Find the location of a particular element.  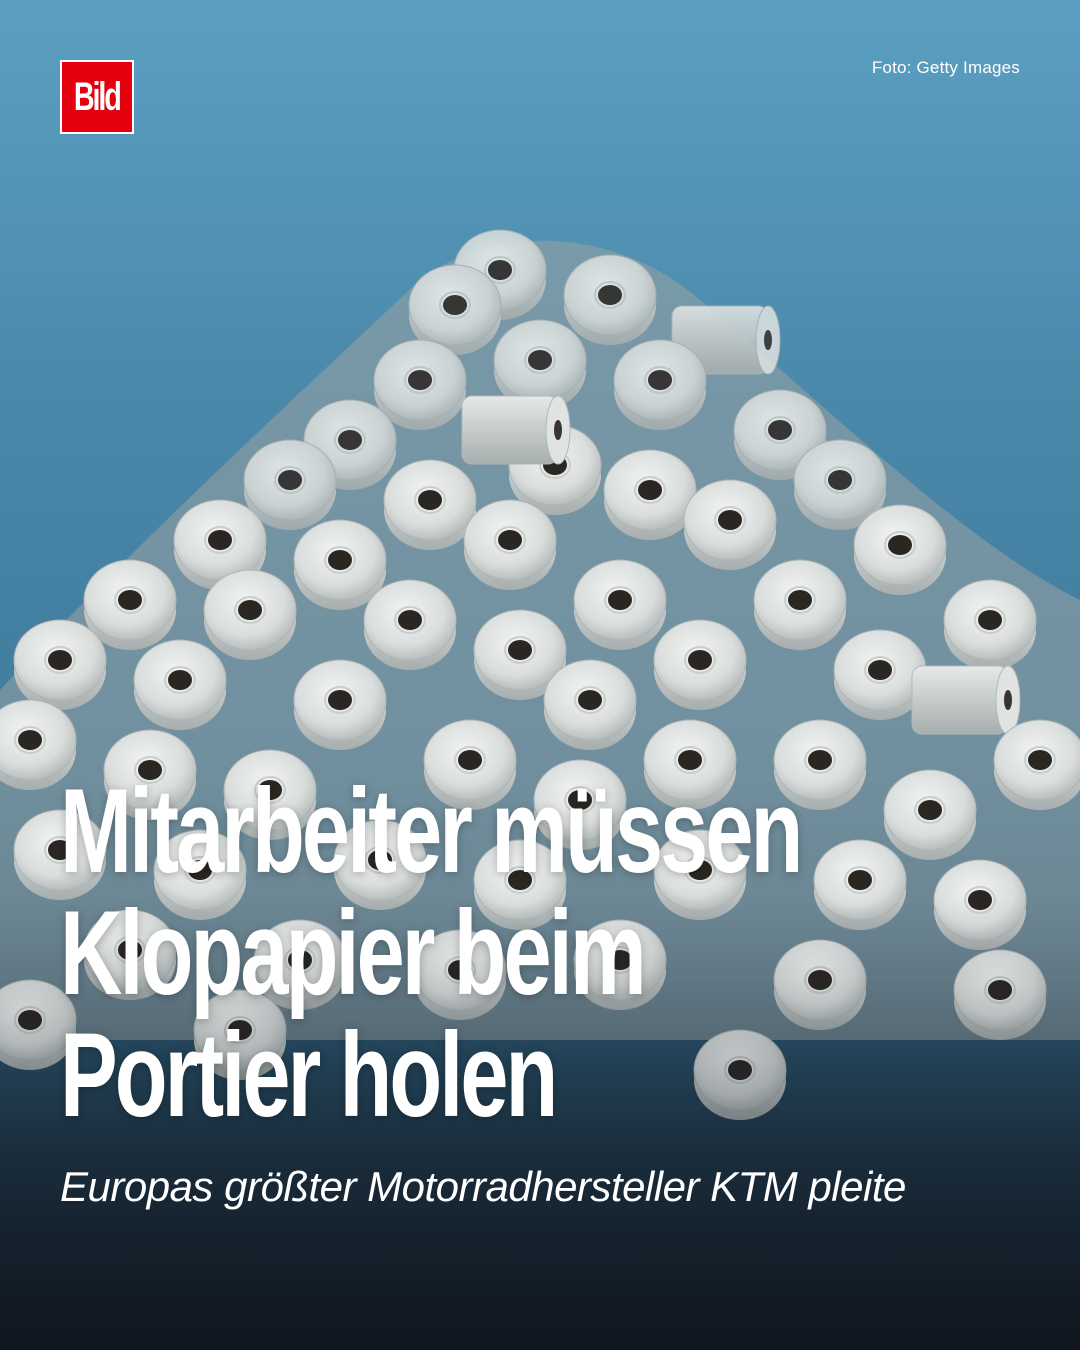

bild-logo: Bild is located at coordinates (97, 97).